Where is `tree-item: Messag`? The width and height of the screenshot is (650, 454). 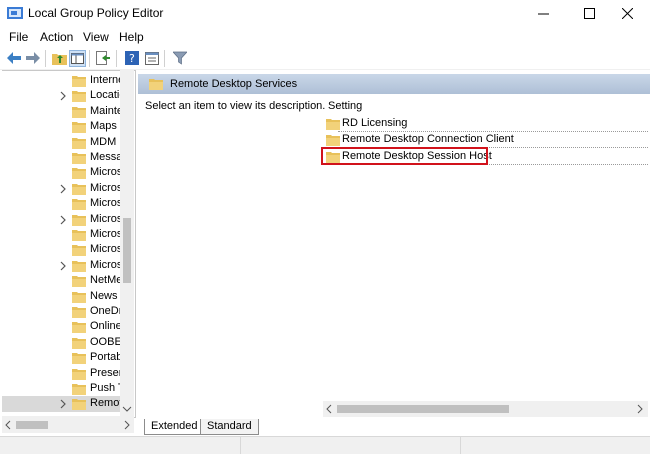
tree-item: Messag is located at coordinates (65, 158).